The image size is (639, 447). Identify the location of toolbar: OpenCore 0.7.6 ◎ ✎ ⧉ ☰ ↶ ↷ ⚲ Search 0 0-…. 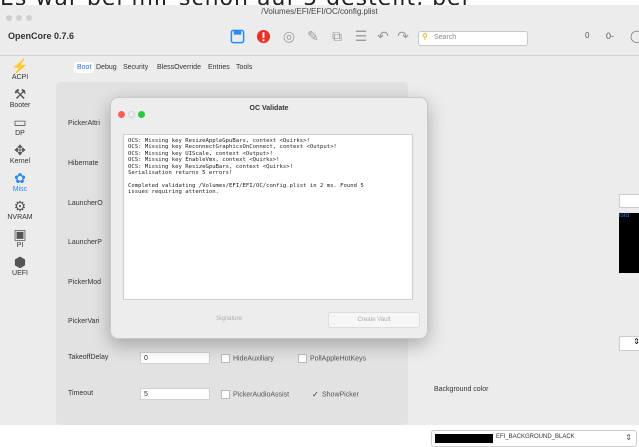
(319, 37).